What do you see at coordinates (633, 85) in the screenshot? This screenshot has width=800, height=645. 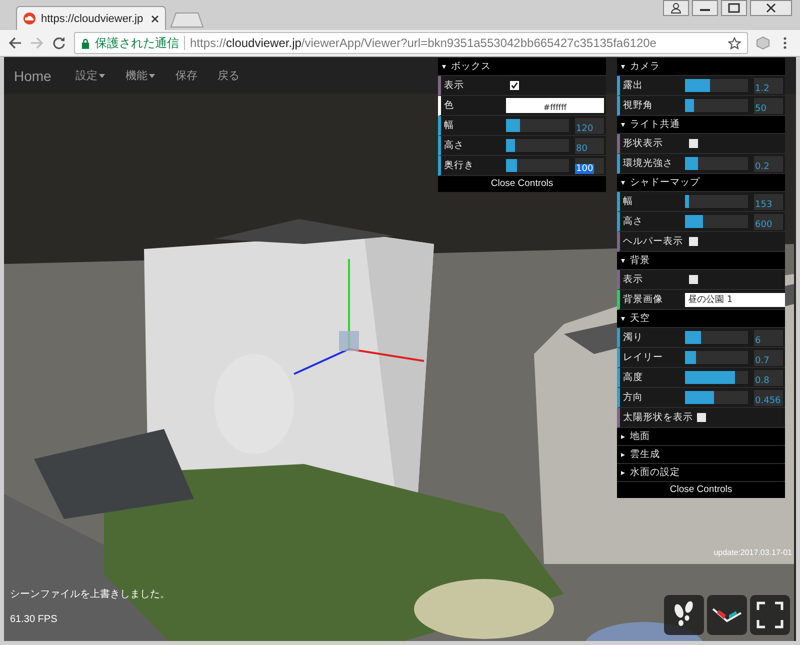 I see `control-label: 露出` at bounding box center [633, 85].